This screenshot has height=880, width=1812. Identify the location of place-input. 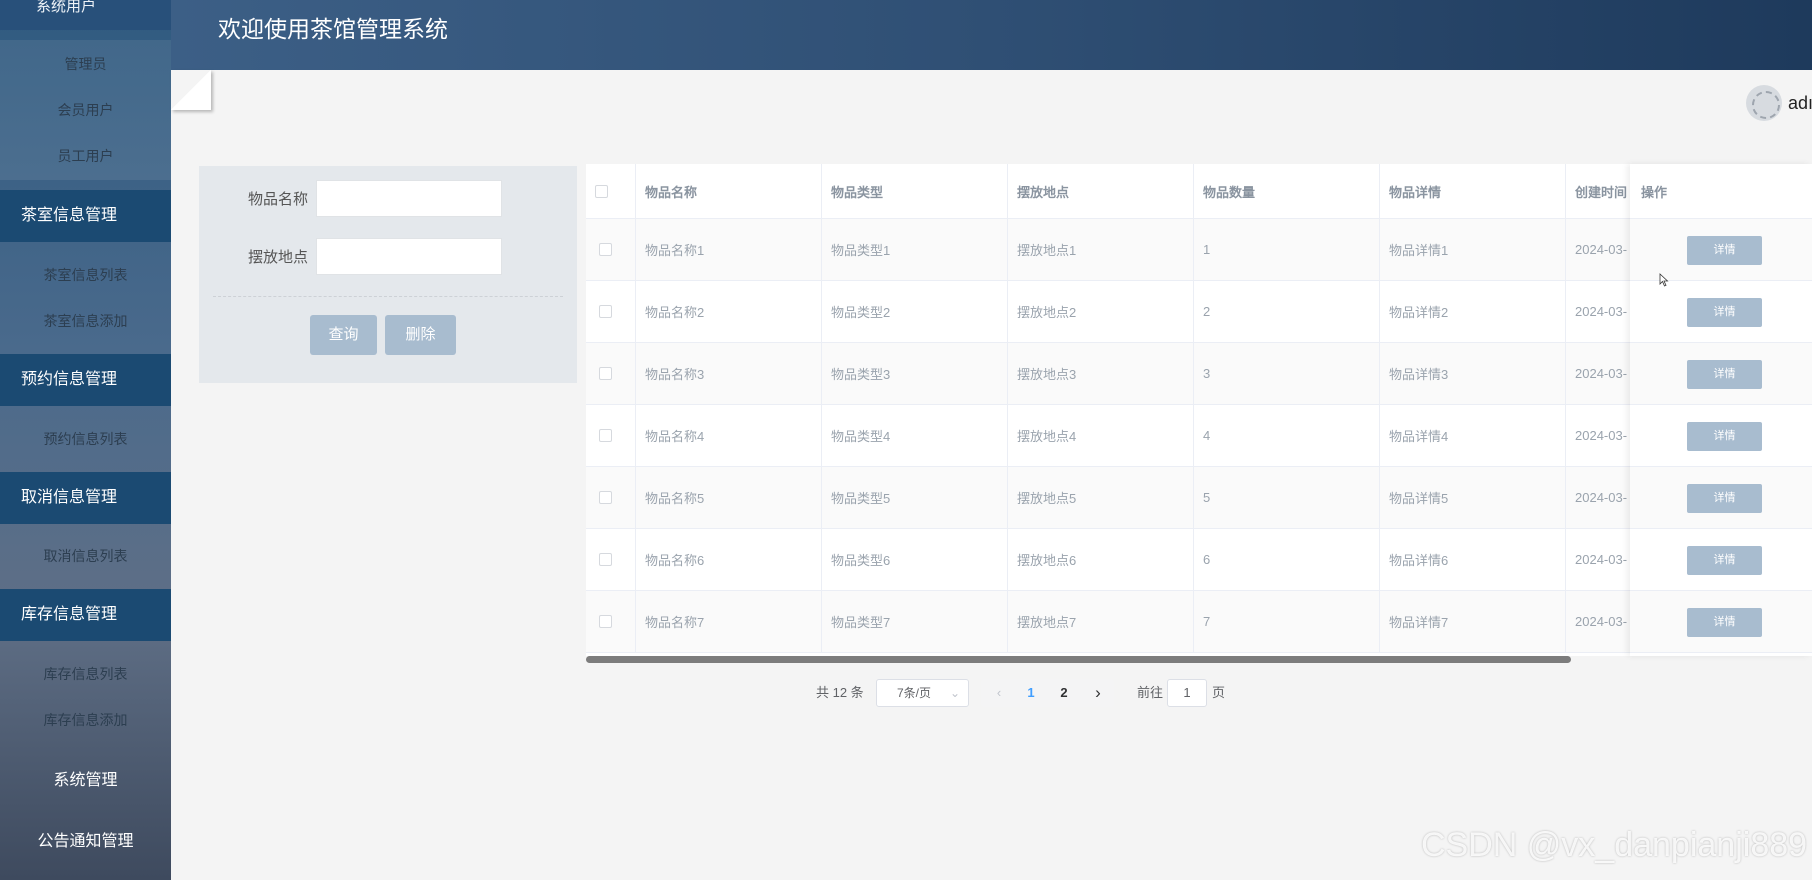
(409, 256).